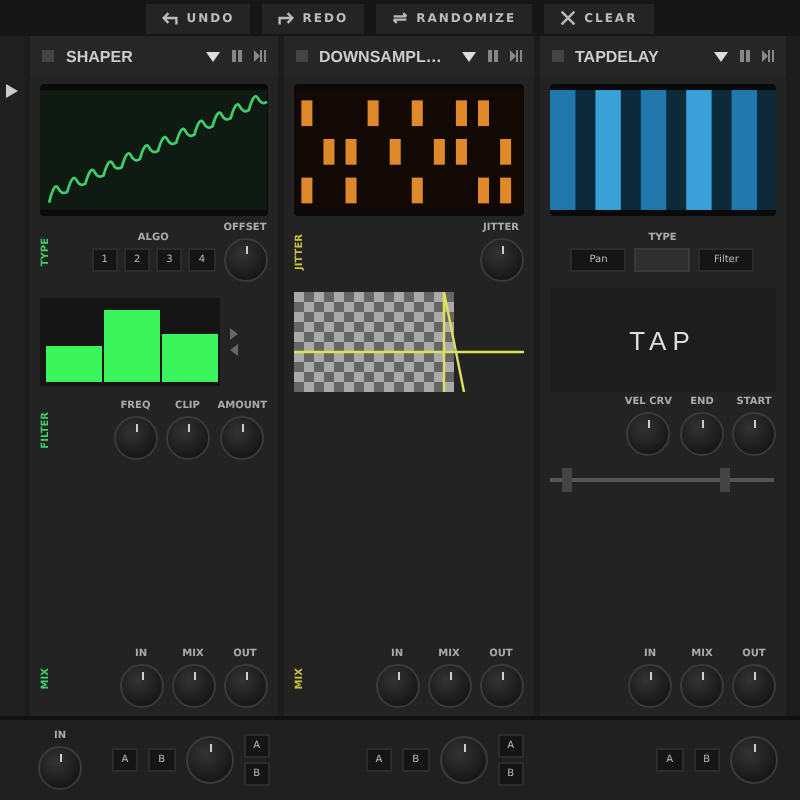  Describe the element at coordinates (12, 91) in the screenshot. I see `play-icon` at that location.